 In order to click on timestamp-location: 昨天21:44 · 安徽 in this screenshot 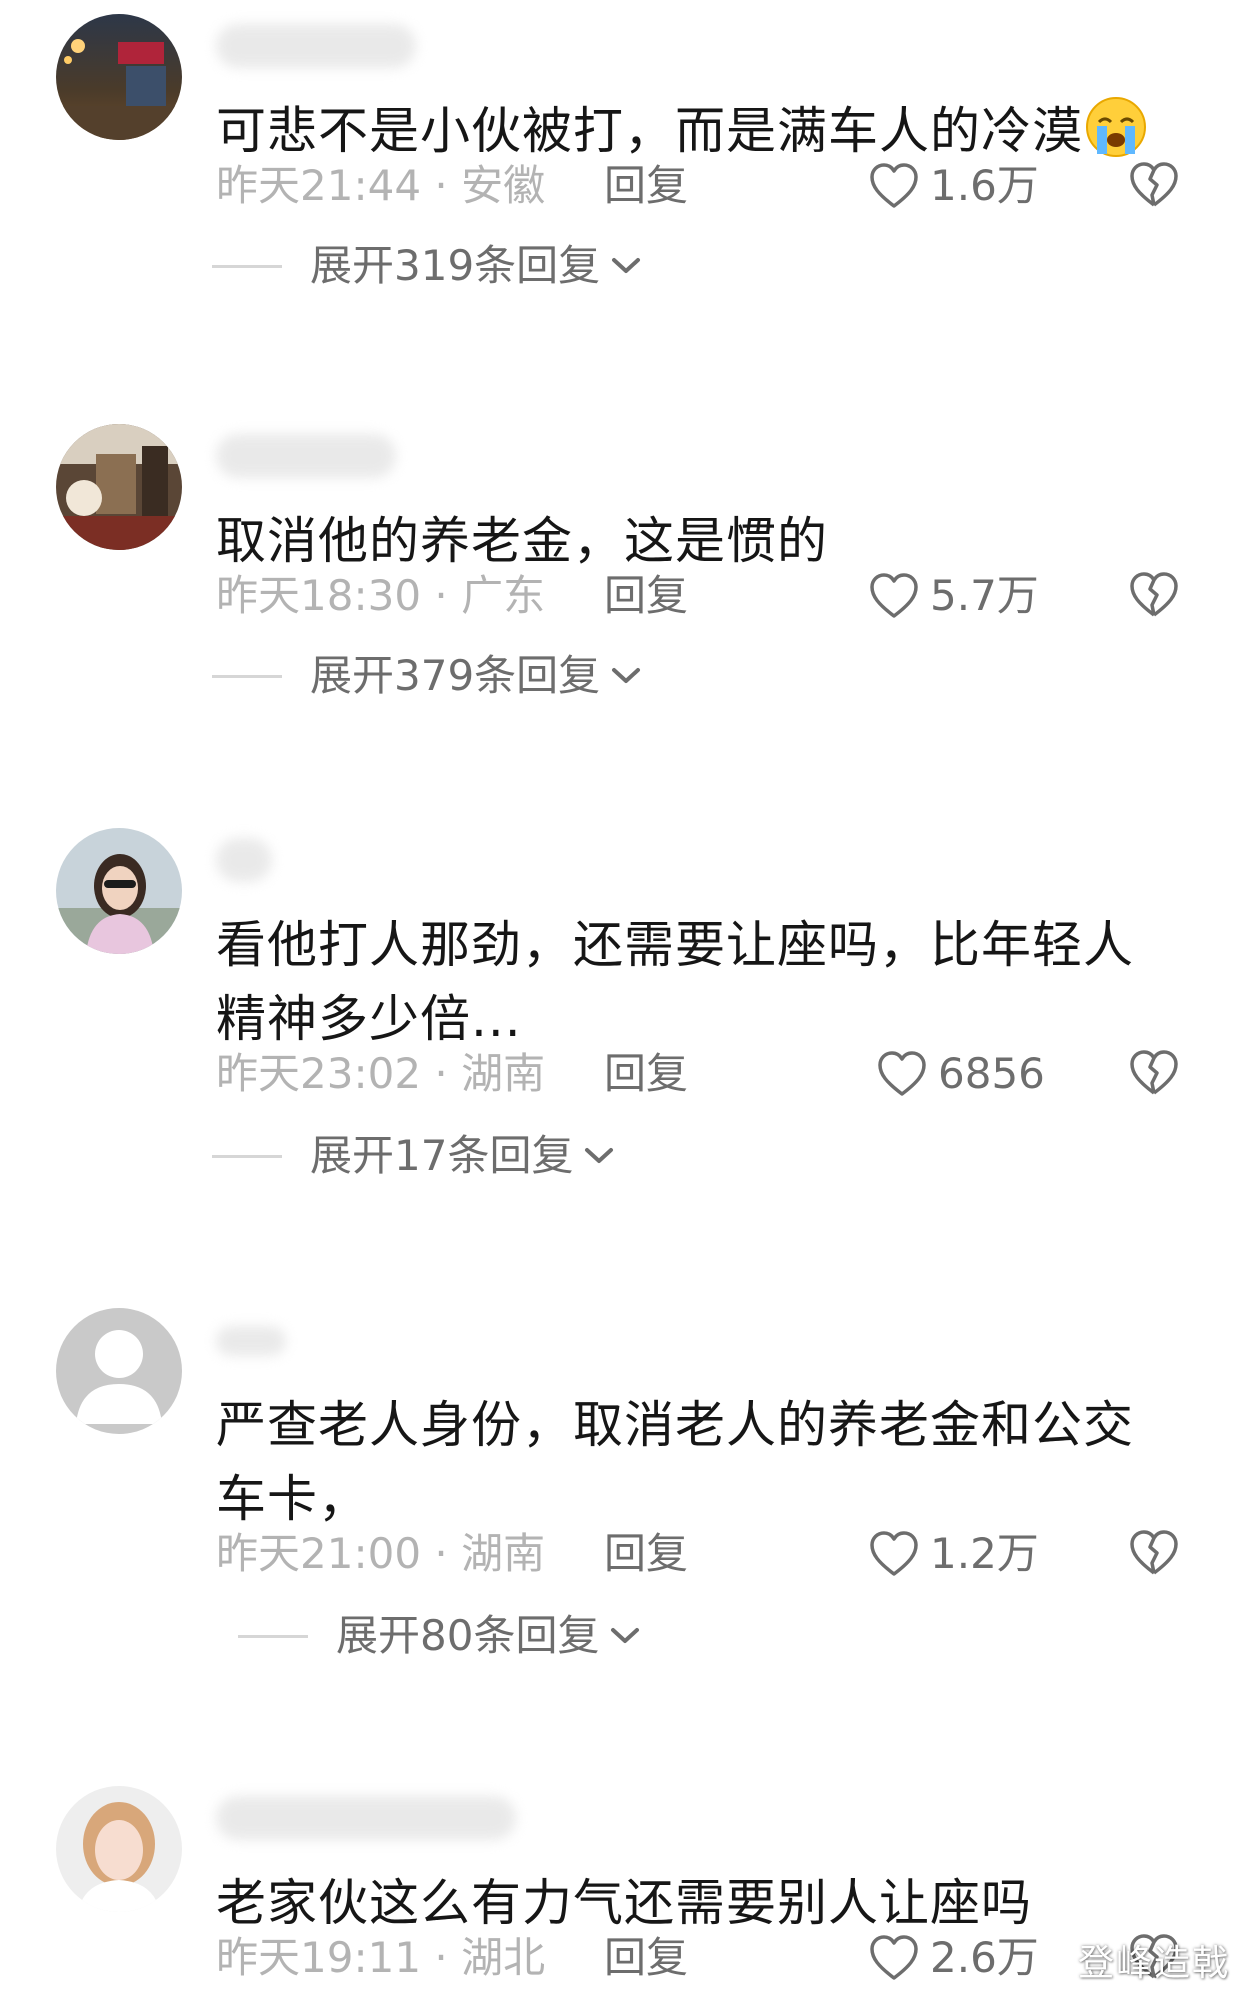, I will do `click(381, 185)`.